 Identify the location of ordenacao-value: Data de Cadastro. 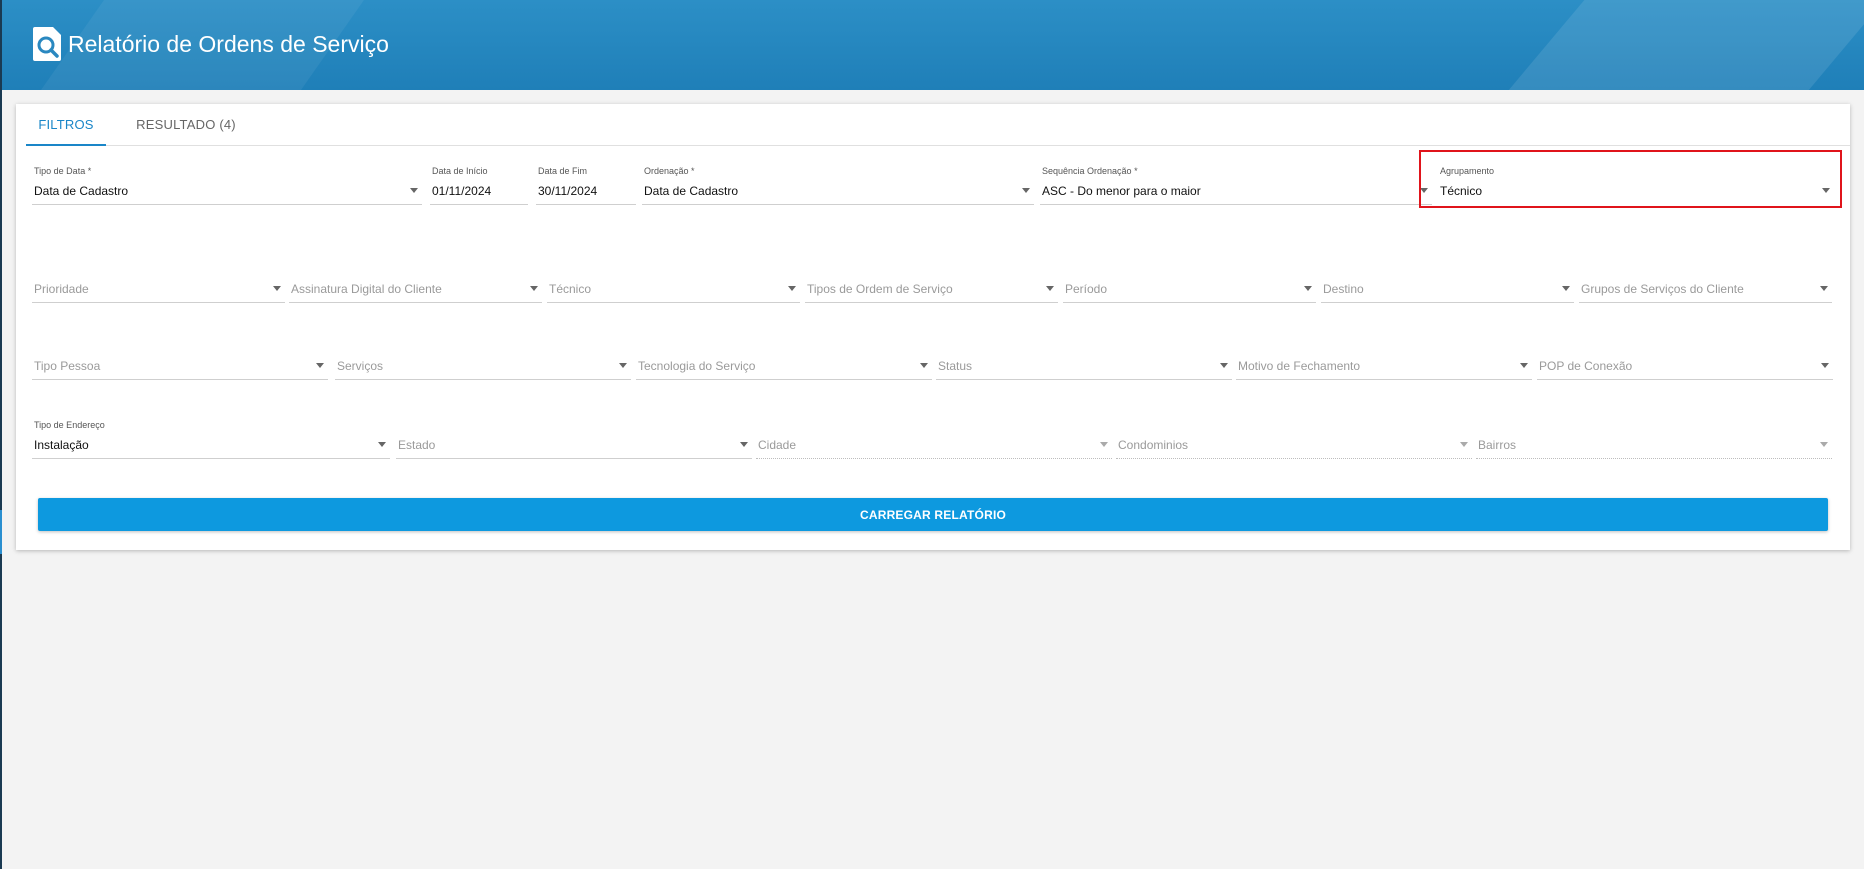
(691, 191).